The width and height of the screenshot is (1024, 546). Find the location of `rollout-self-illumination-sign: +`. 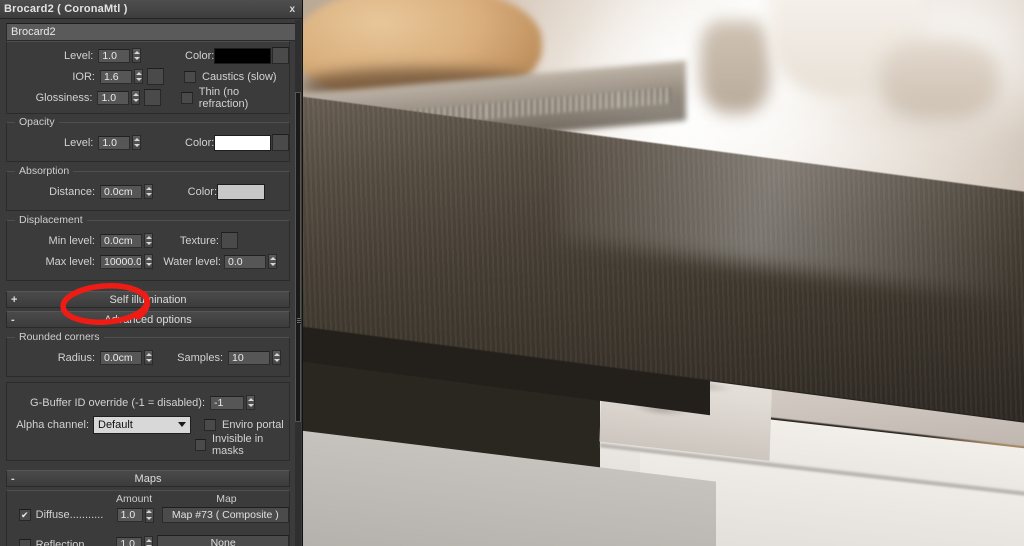

rollout-self-illumination-sign: + is located at coordinates (14, 299).